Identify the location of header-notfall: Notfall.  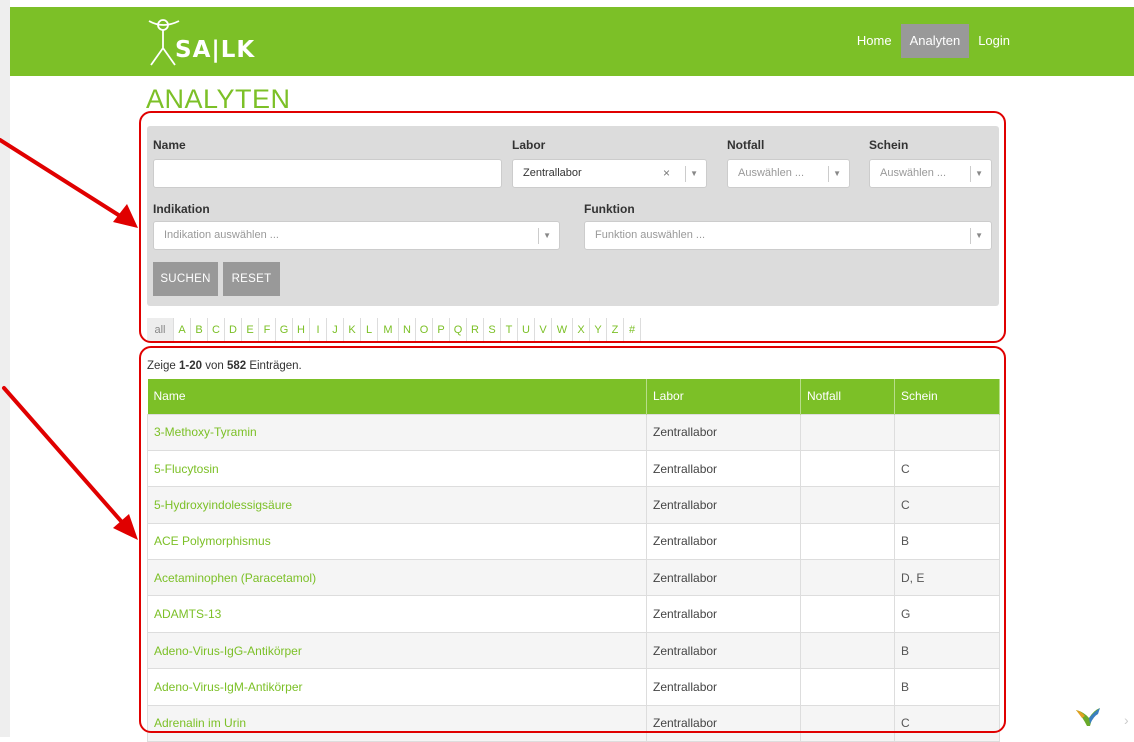
(847, 396).